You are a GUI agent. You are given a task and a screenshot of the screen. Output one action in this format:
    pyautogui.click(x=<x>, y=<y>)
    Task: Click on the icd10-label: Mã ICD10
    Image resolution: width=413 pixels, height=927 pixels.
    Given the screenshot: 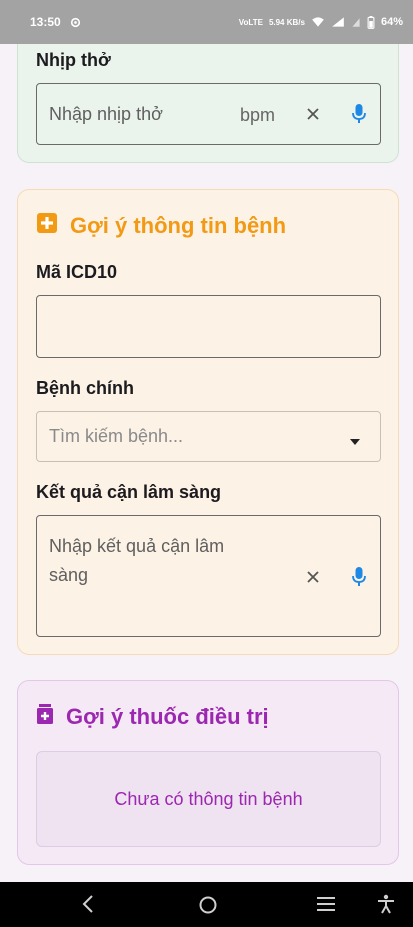 What is the action you would take?
    pyautogui.click(x=77, y=272)
    